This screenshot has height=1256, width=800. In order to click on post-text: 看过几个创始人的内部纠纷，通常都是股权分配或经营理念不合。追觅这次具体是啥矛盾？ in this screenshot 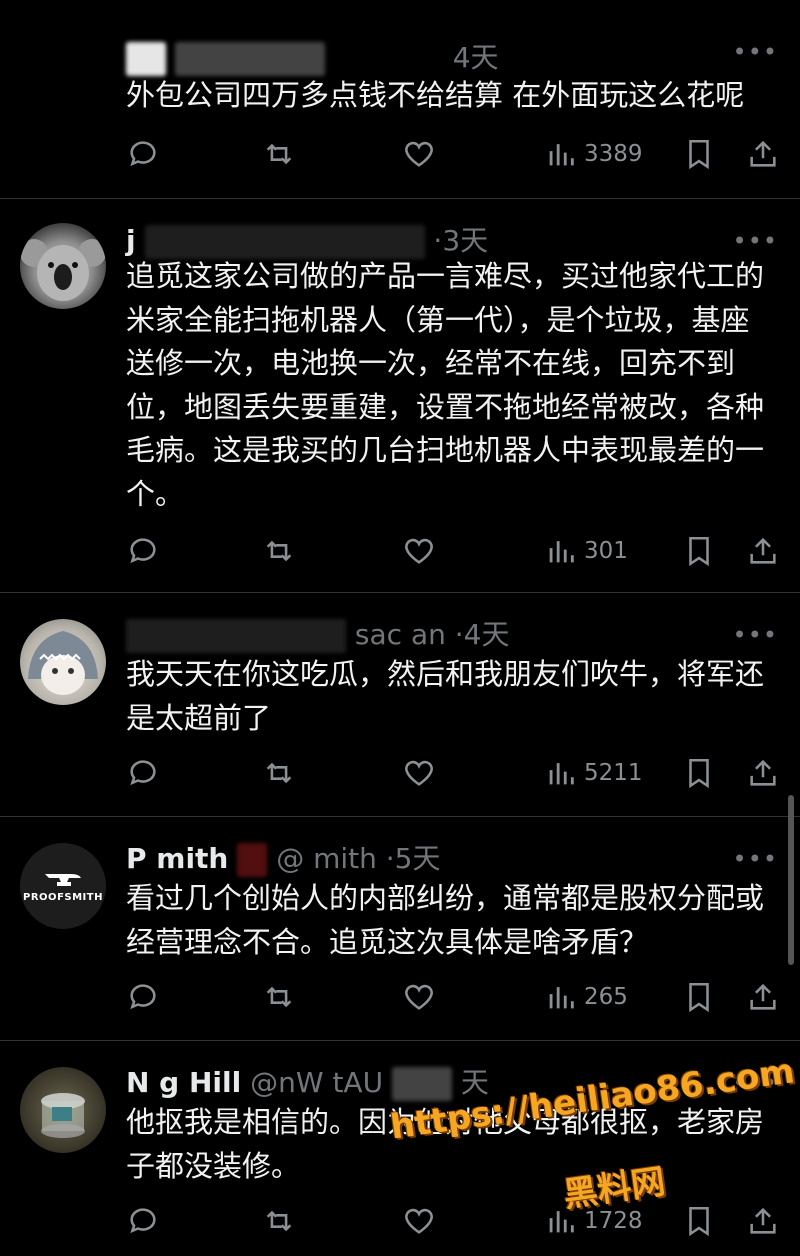, I will do `click(445, 920)`.